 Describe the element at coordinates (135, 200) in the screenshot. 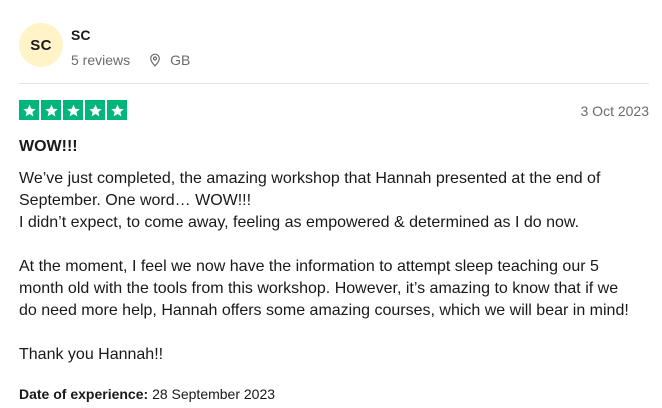

I see `review-text-line: September. One word… WOW!!!` at that location.